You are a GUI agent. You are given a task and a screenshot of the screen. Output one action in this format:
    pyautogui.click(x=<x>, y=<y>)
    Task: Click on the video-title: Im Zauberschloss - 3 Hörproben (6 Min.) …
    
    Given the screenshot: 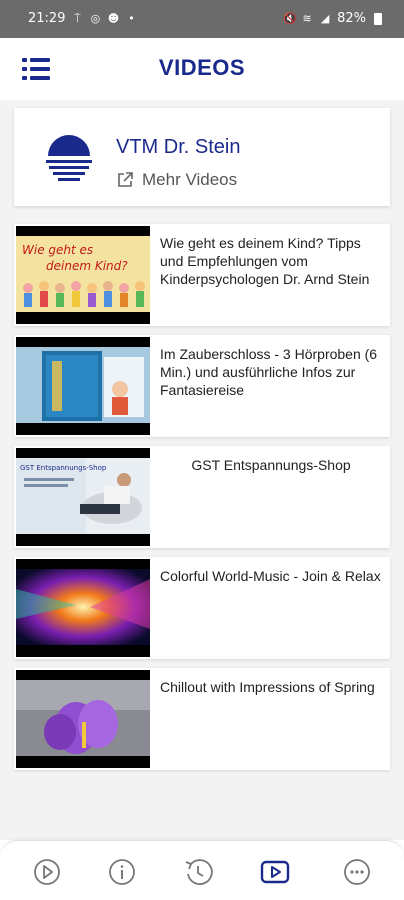 What is the action you would take?
    pyautogui.click(x=269, y=372)
    